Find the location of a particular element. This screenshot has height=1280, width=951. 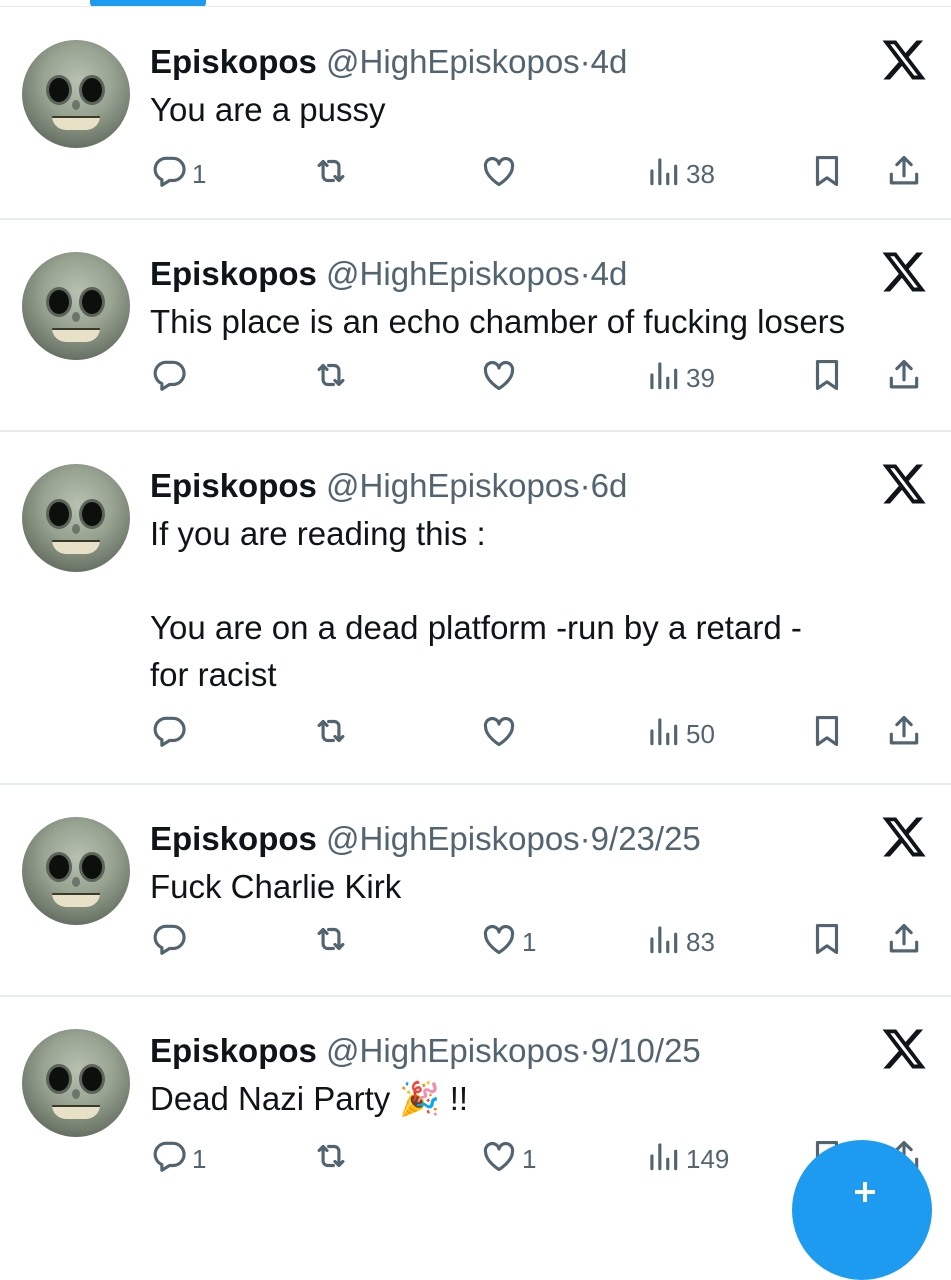

compose-button is located at coordinates (862, 1210).